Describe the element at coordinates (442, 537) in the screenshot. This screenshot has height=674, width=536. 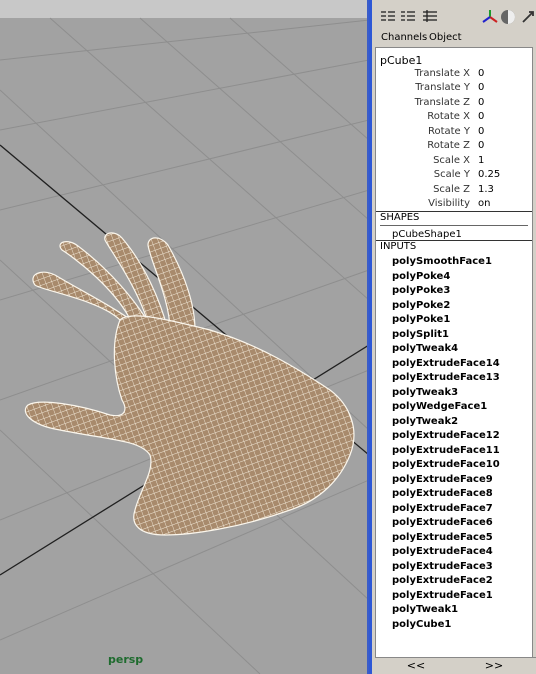
I see `input-node-item: polyExtrudeFace5` at that location.